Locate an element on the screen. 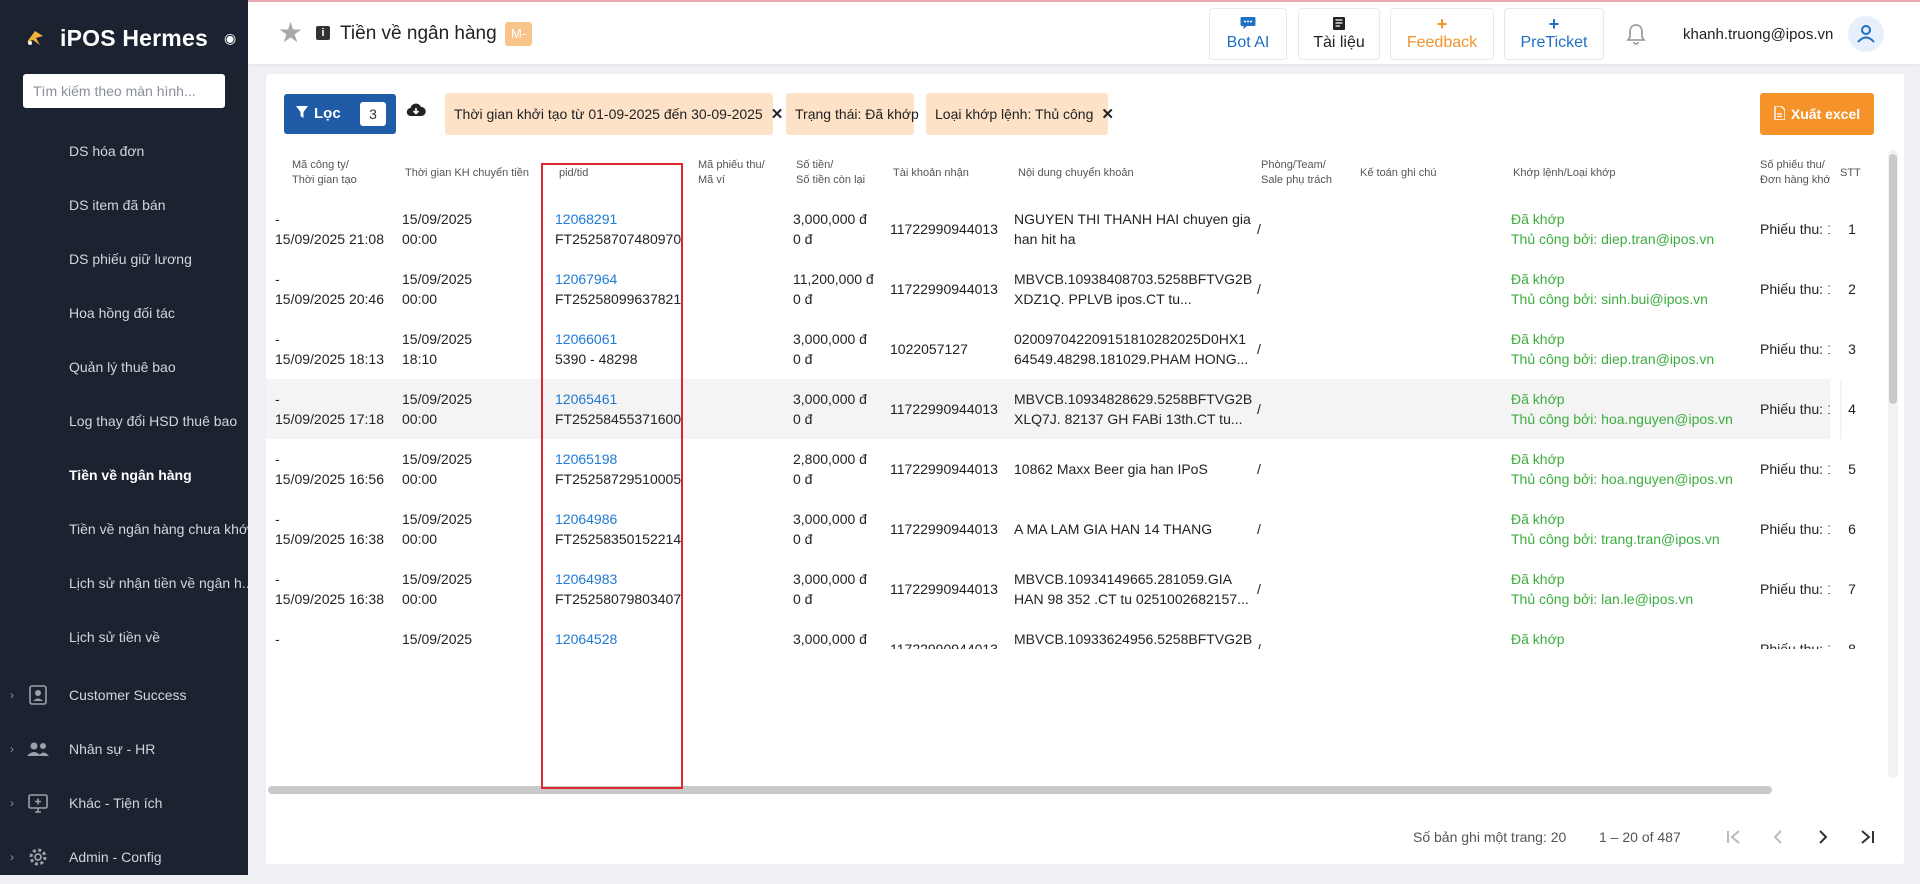  per-page-label: Số bản ghi một trang: 20 is located at coordinates (1489, 837).